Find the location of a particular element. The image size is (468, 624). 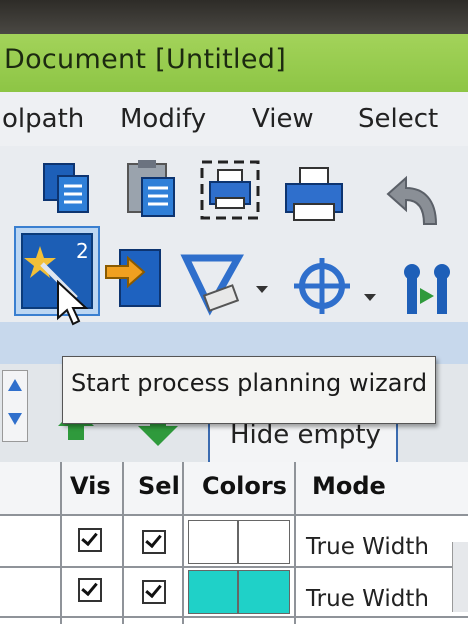

target-dropdown-icon is located at coordinates (370, 297).